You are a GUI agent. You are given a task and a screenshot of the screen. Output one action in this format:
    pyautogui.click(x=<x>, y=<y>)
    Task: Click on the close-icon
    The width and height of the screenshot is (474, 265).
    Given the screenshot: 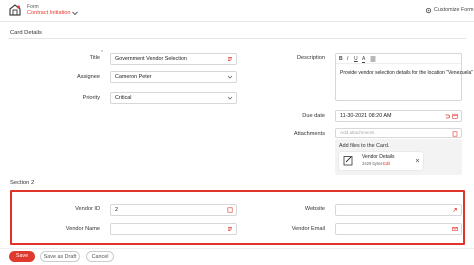 What is the action you would take?
    pyautogui.click(x=417, y=160)
    